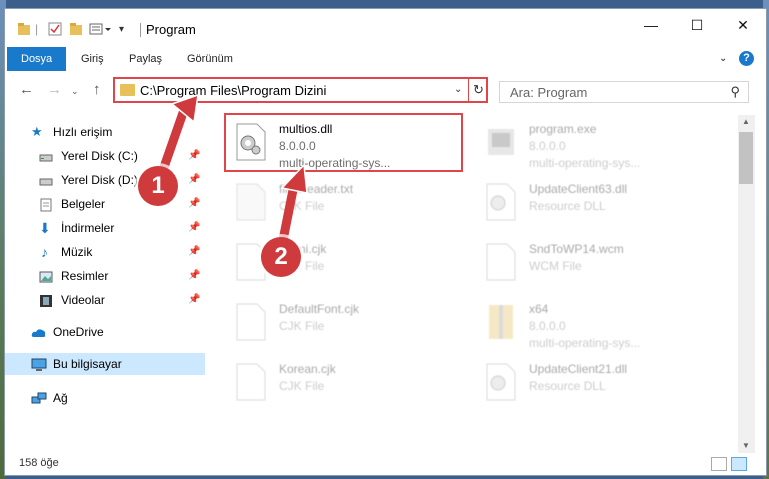  I want to click on callout-1: 1, so click(158, 186).